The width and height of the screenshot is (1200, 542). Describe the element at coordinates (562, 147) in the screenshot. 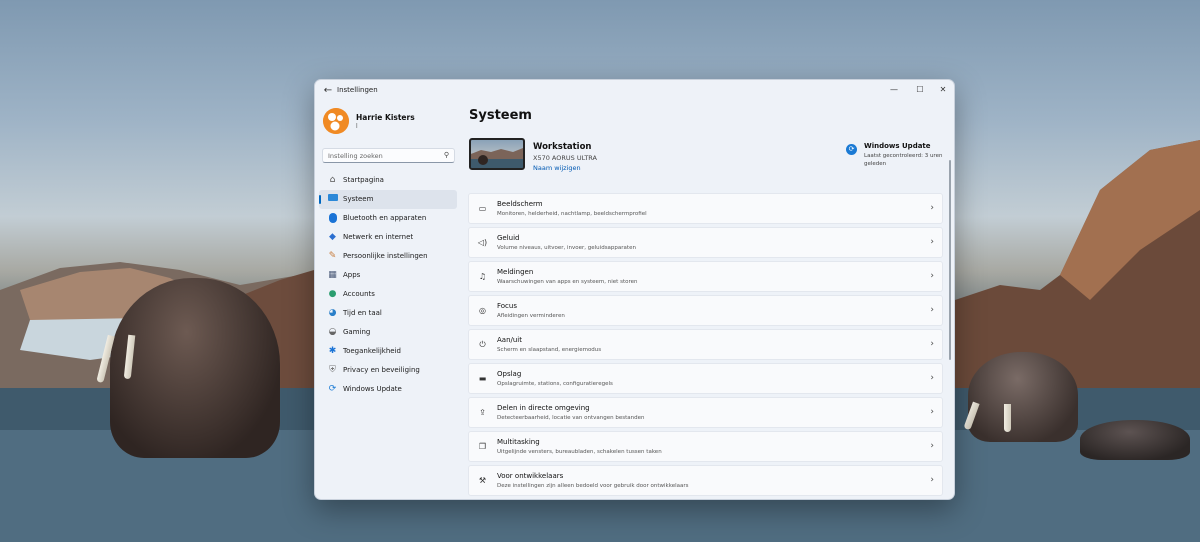

I see `device-name: Workstation` at that location.